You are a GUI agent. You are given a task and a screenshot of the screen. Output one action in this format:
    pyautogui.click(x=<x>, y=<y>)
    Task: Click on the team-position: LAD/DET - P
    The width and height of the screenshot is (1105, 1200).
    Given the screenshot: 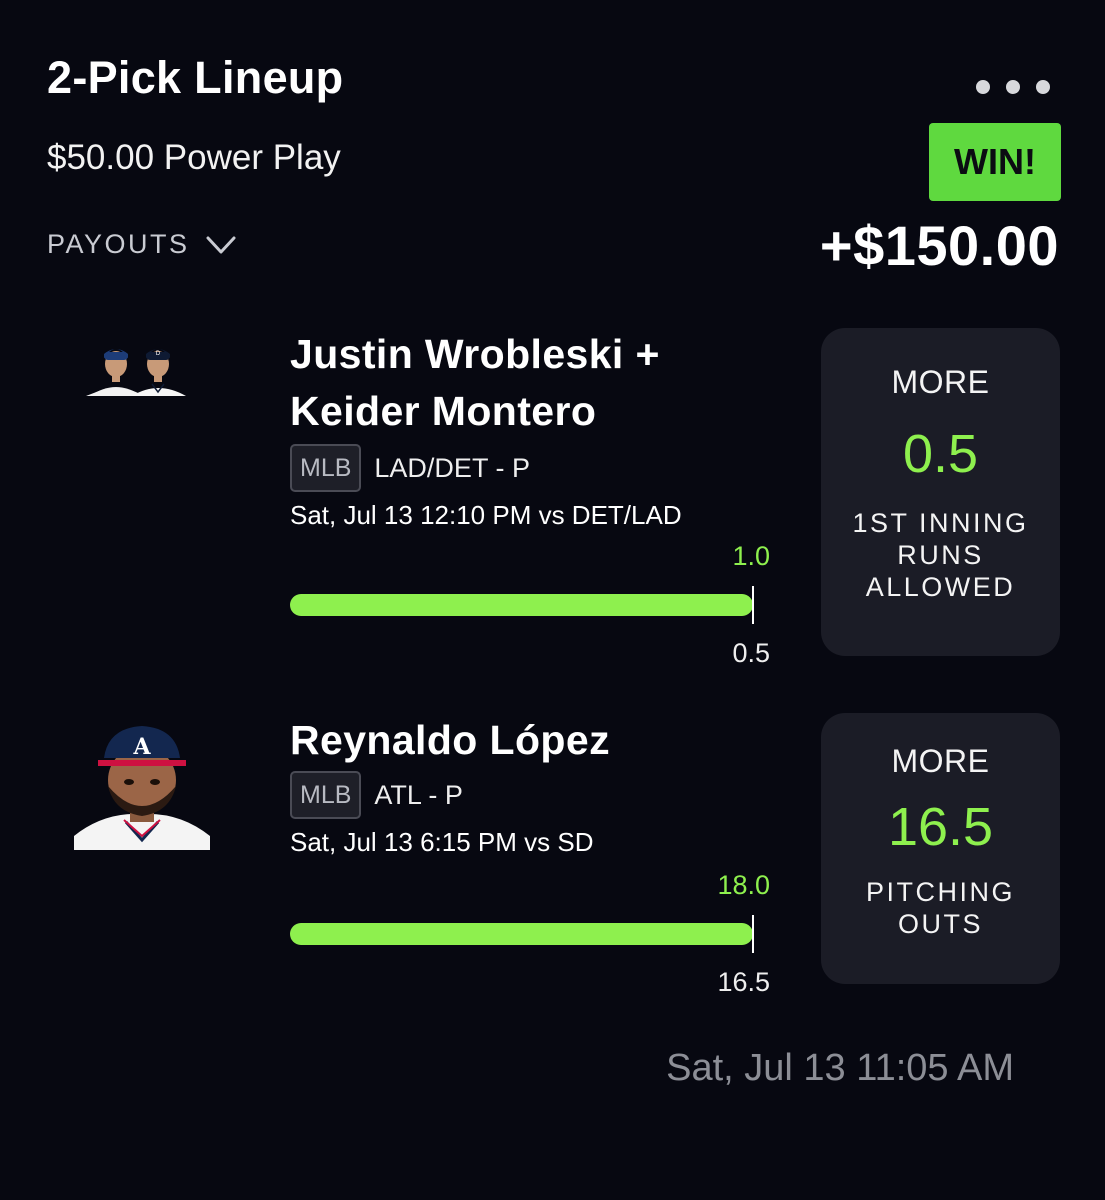 What is the action you would take?
    pyautogui.click(x=452, y=467)
    